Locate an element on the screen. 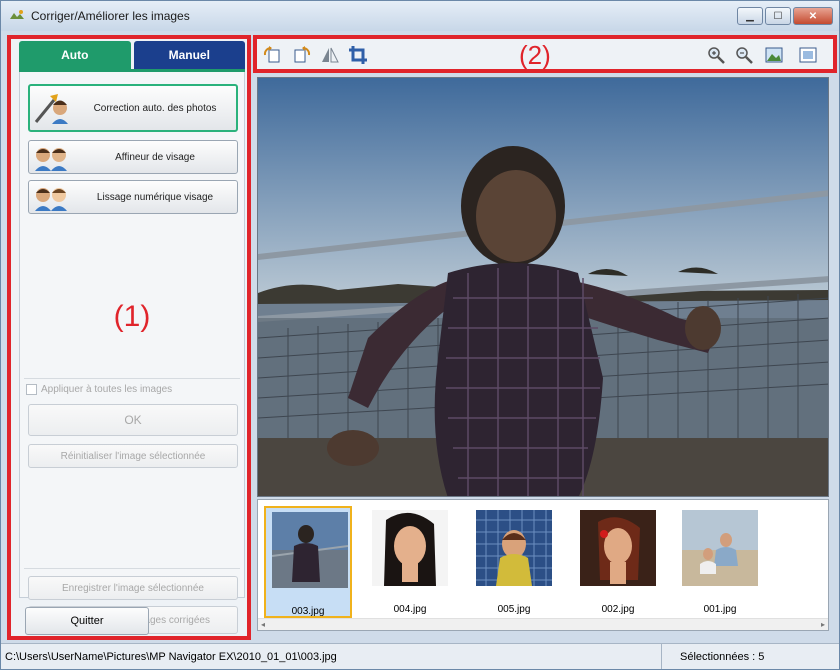 The image size is (840, 670). zoom-in-icon is located at coordinates (716, 55).